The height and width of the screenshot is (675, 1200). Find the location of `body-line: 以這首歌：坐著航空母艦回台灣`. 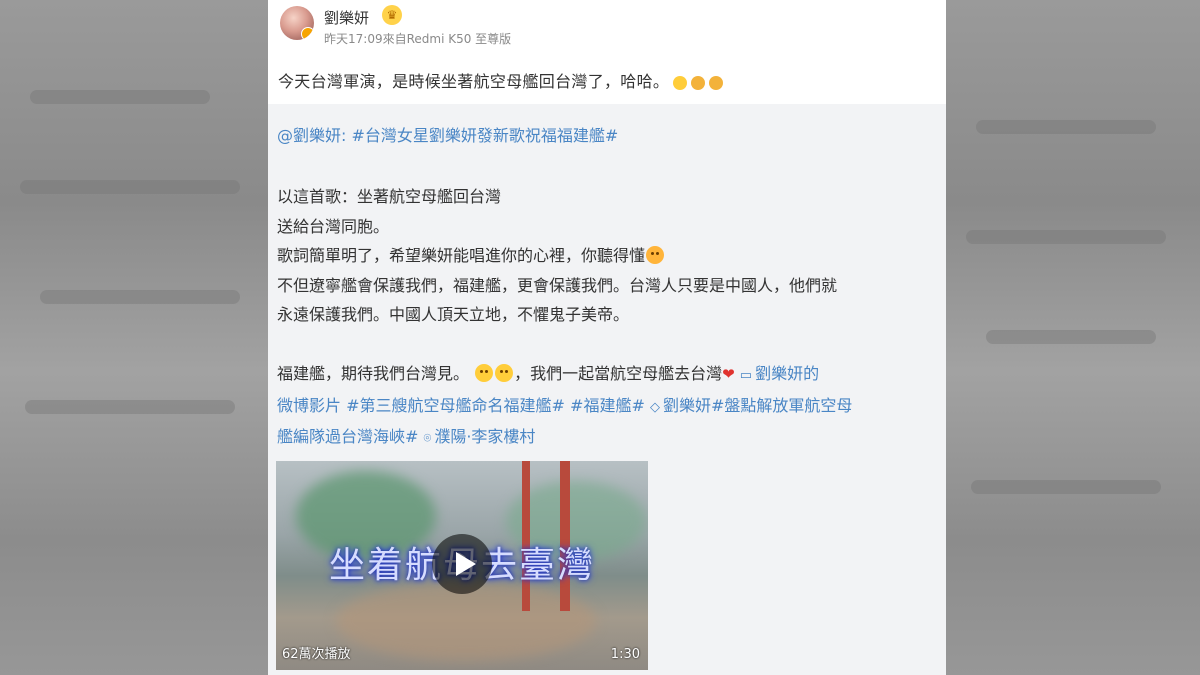

body-line: 以這首歌：坐著航空母艦回台灣 is located at coordinates (389, 196).